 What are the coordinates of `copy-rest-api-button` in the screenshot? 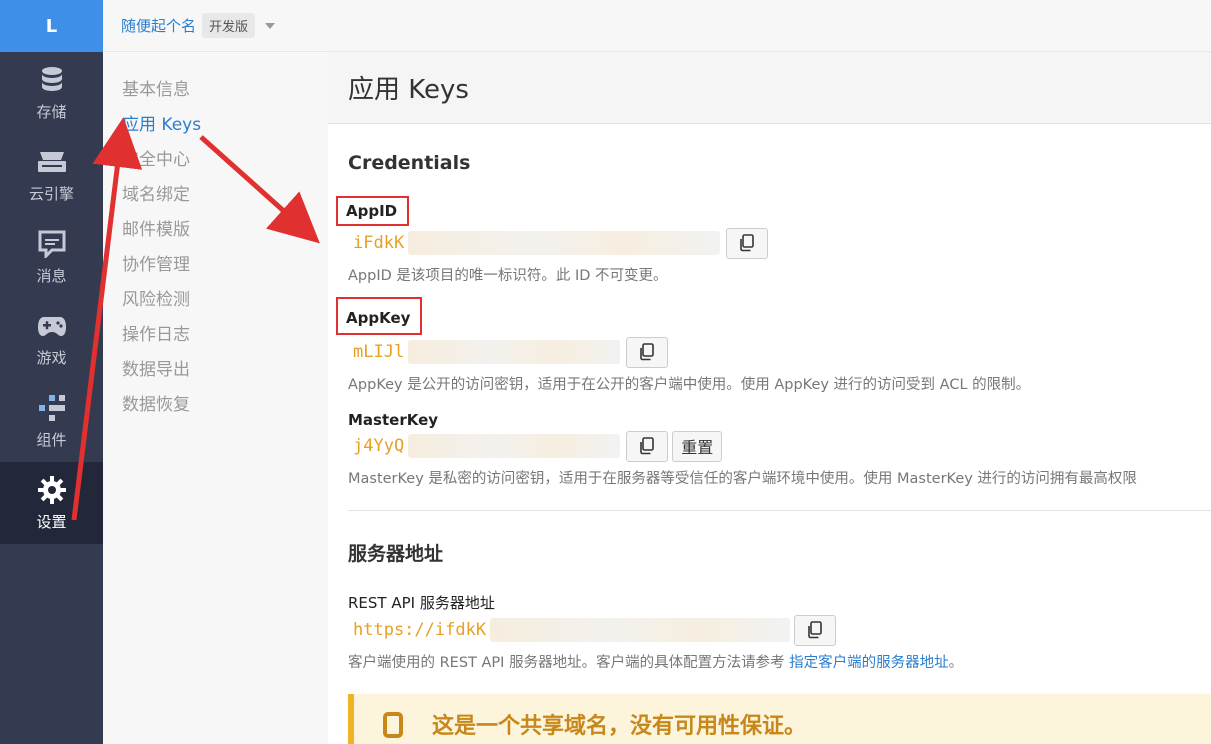 It's located at (815, 630).